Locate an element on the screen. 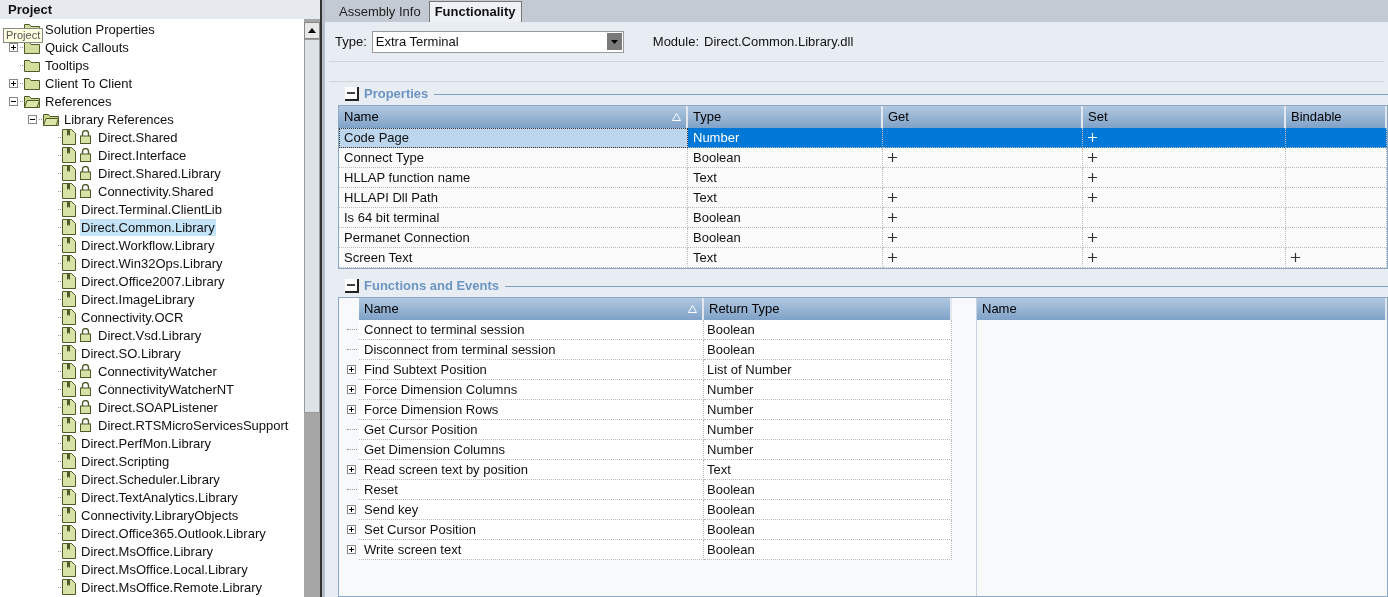 This screenshot has width=1388, height=597. tree-item: Direct.Scripting is located at coordinates (125, 461).